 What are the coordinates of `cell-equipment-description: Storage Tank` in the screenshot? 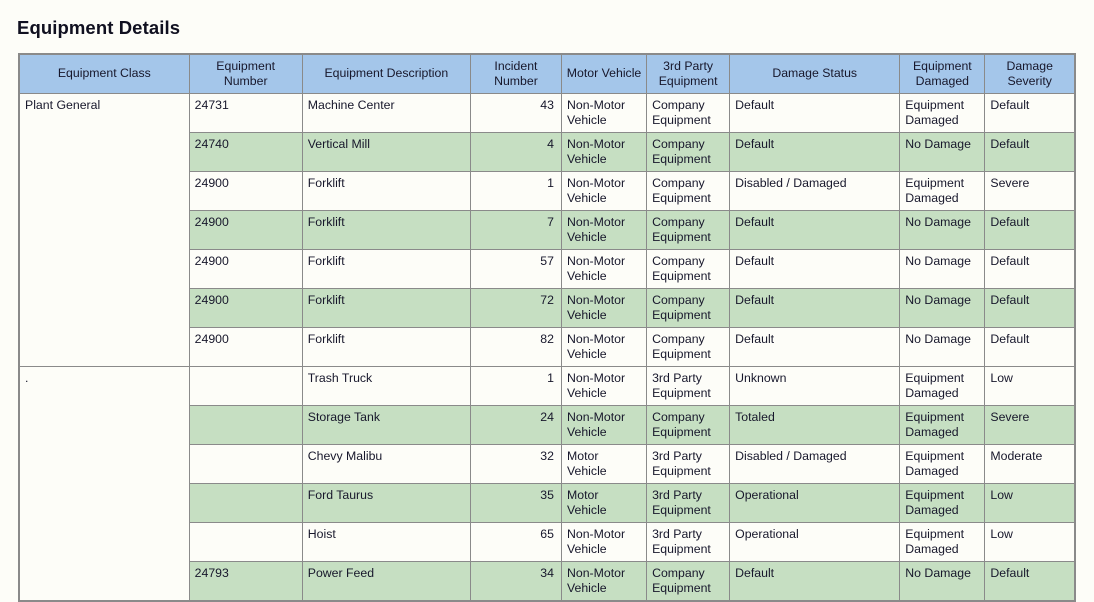 It's located at (386, 425).